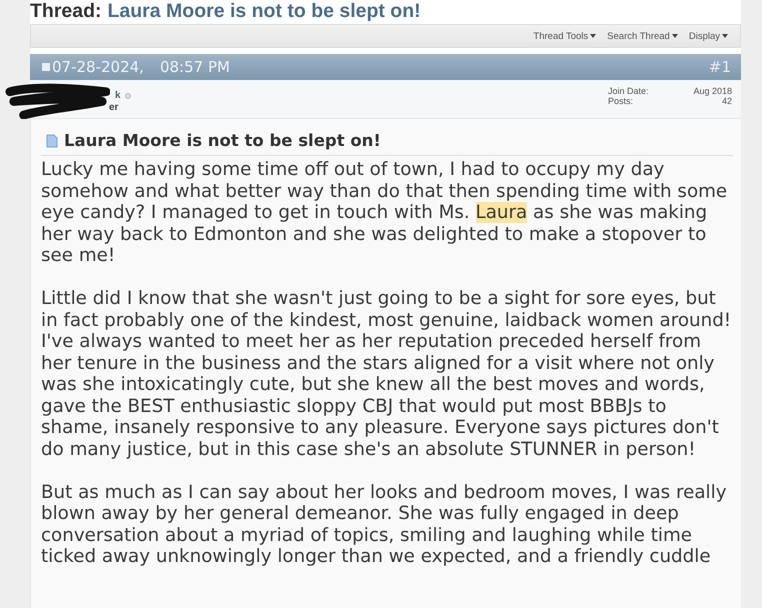 Image resolution: width=762 pixels, height=608 pixels. What do you see at coordinates (628, 91) in the screenshot?
I see `stat-label: Join Date:` at bounding box center [628, 91].